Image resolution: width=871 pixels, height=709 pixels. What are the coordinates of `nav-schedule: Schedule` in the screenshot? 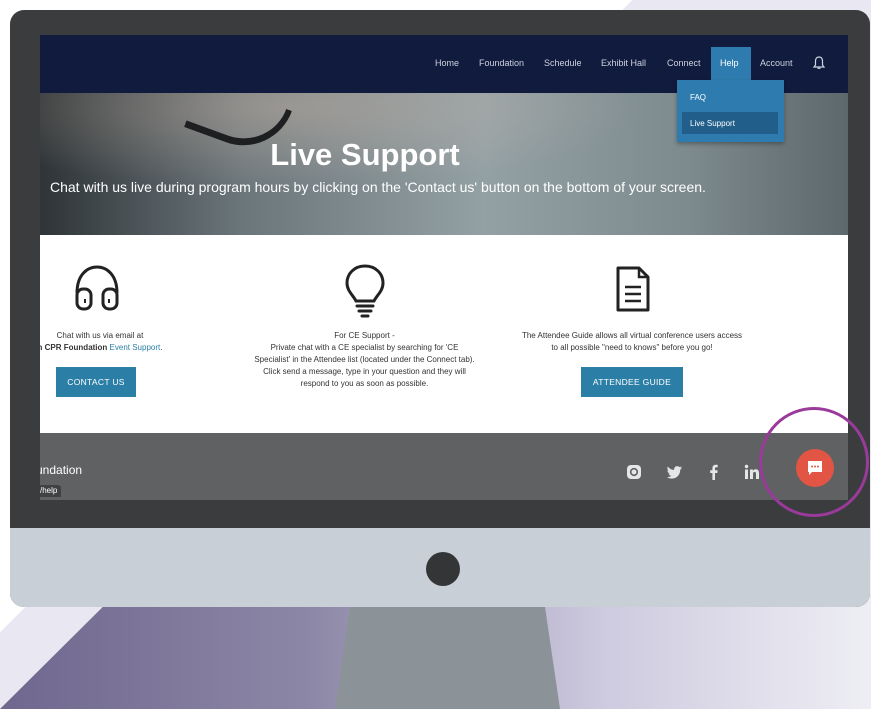 It's located at (563, 63).